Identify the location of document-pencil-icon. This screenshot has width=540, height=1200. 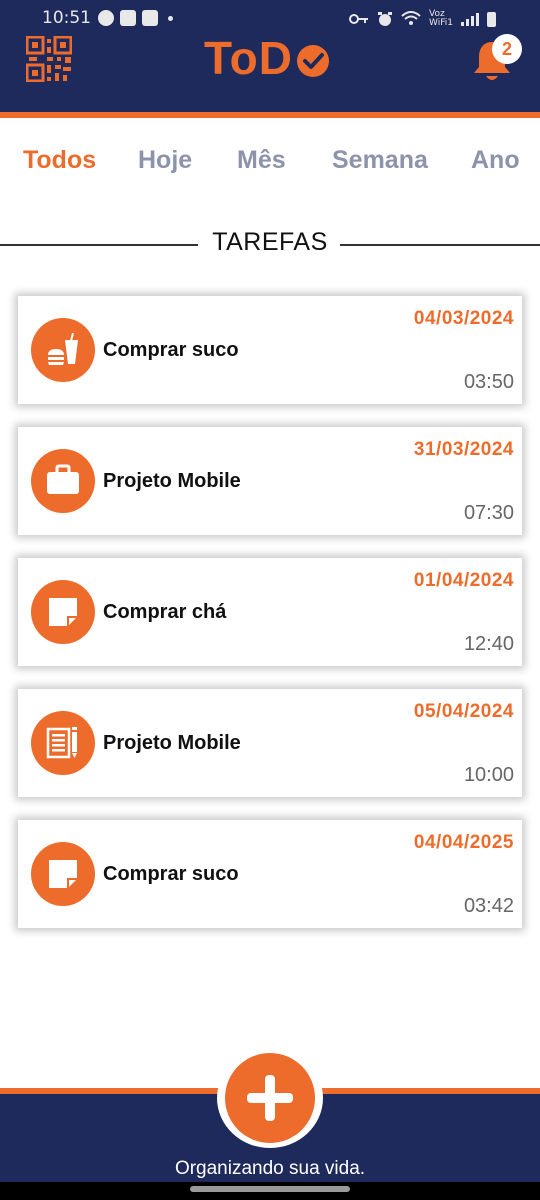
(61, 743).